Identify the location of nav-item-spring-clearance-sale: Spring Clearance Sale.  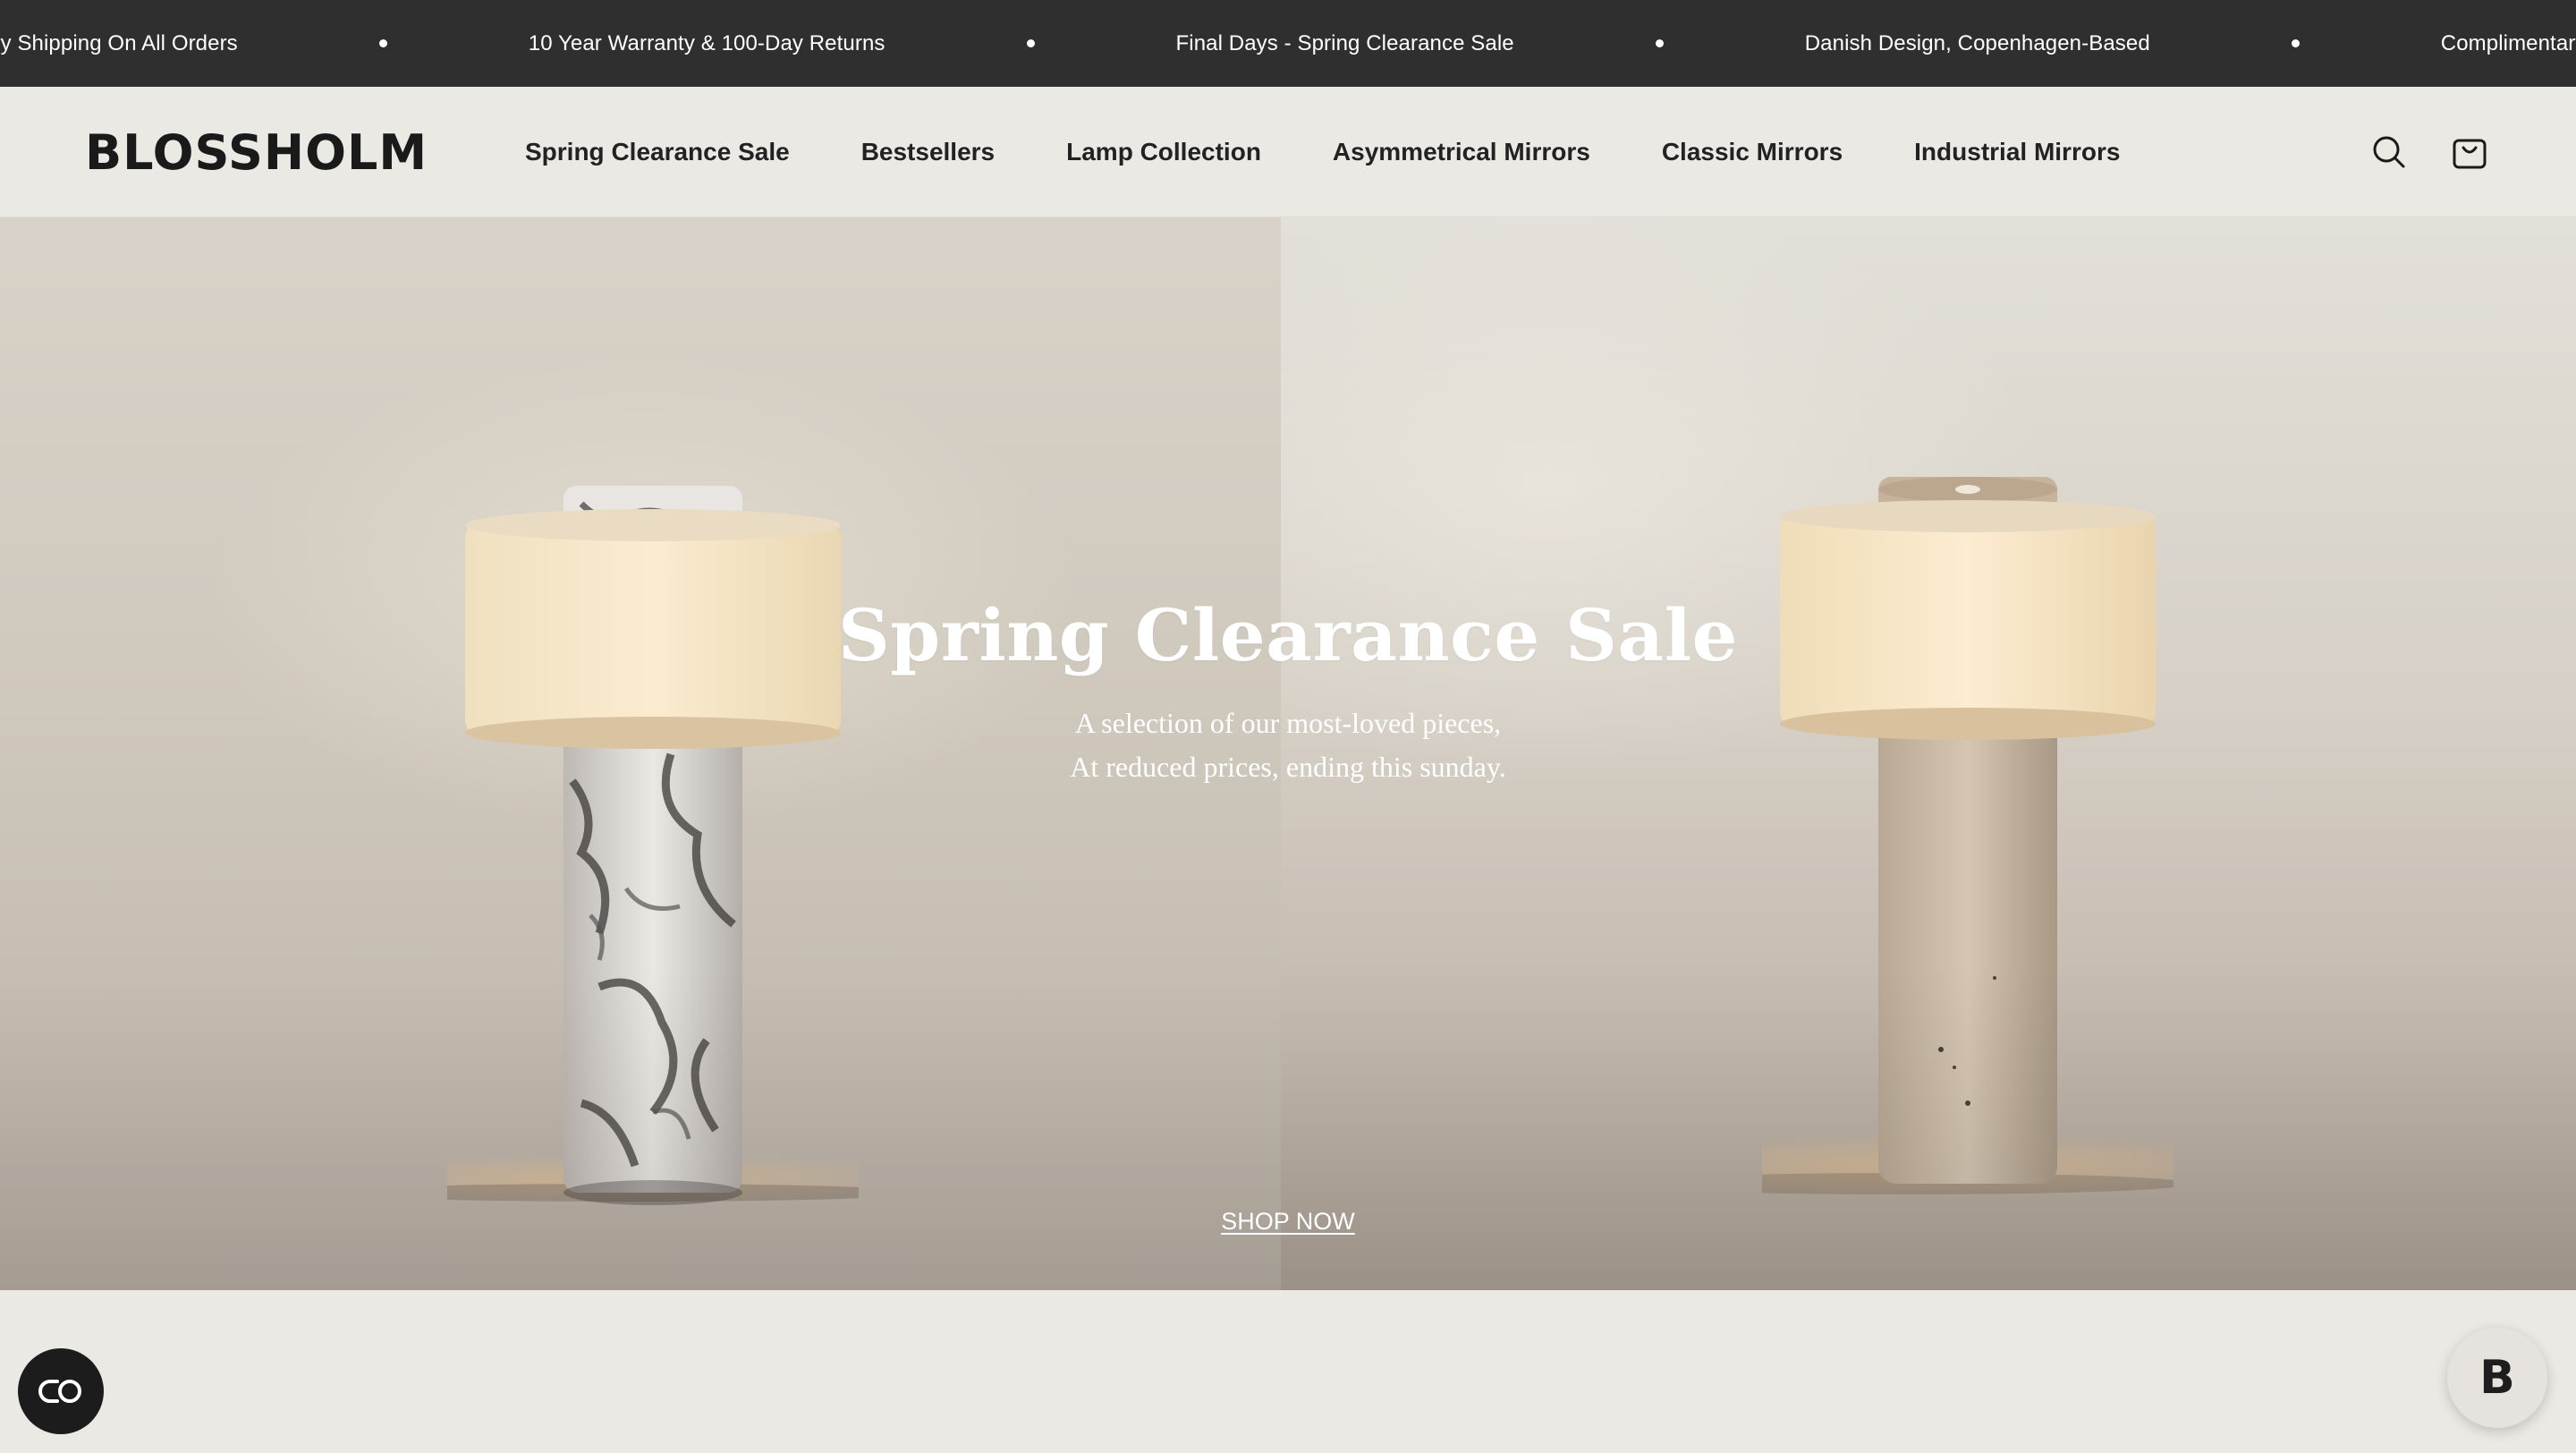
(657, 152).